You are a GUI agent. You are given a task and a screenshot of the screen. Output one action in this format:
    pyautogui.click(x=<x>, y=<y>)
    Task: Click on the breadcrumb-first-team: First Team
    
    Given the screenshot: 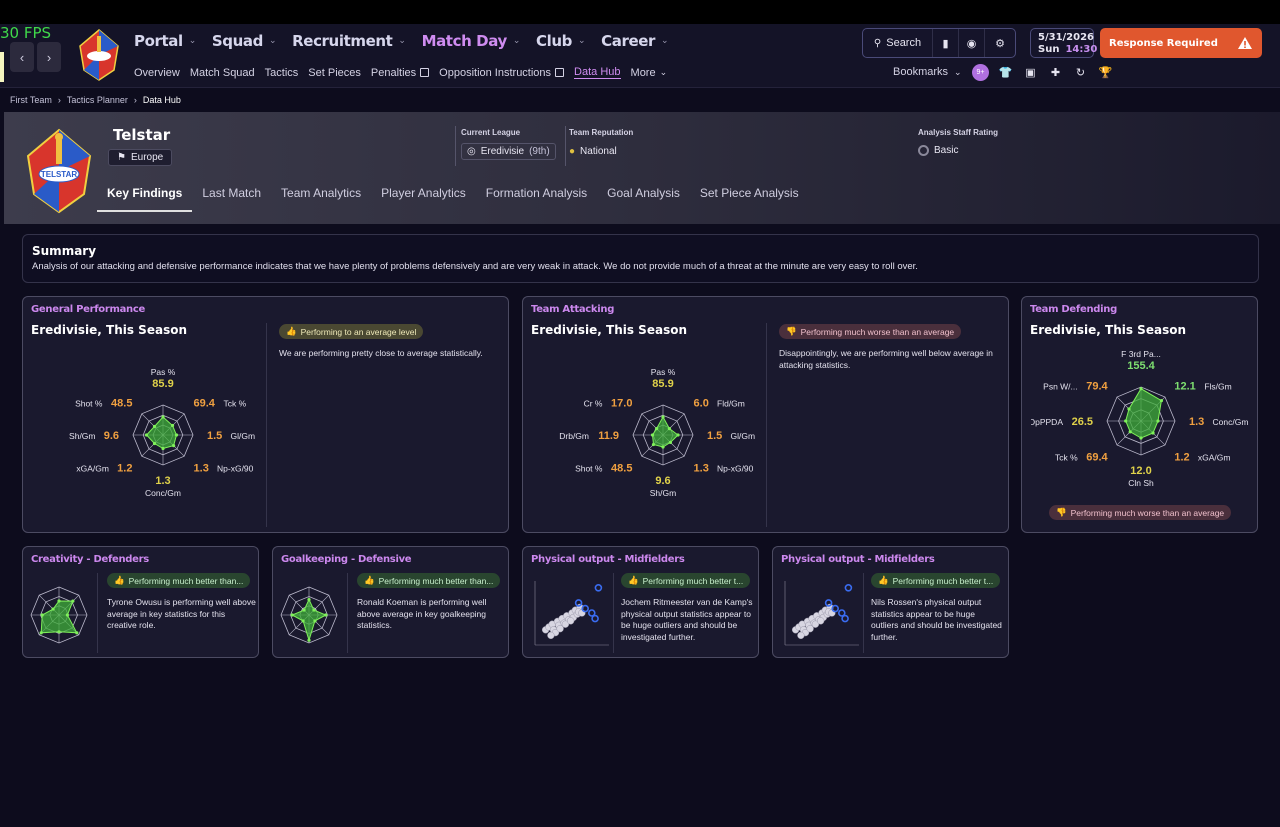 What is the action you would take?
    pyautogui.click(x=31, y=100)
    